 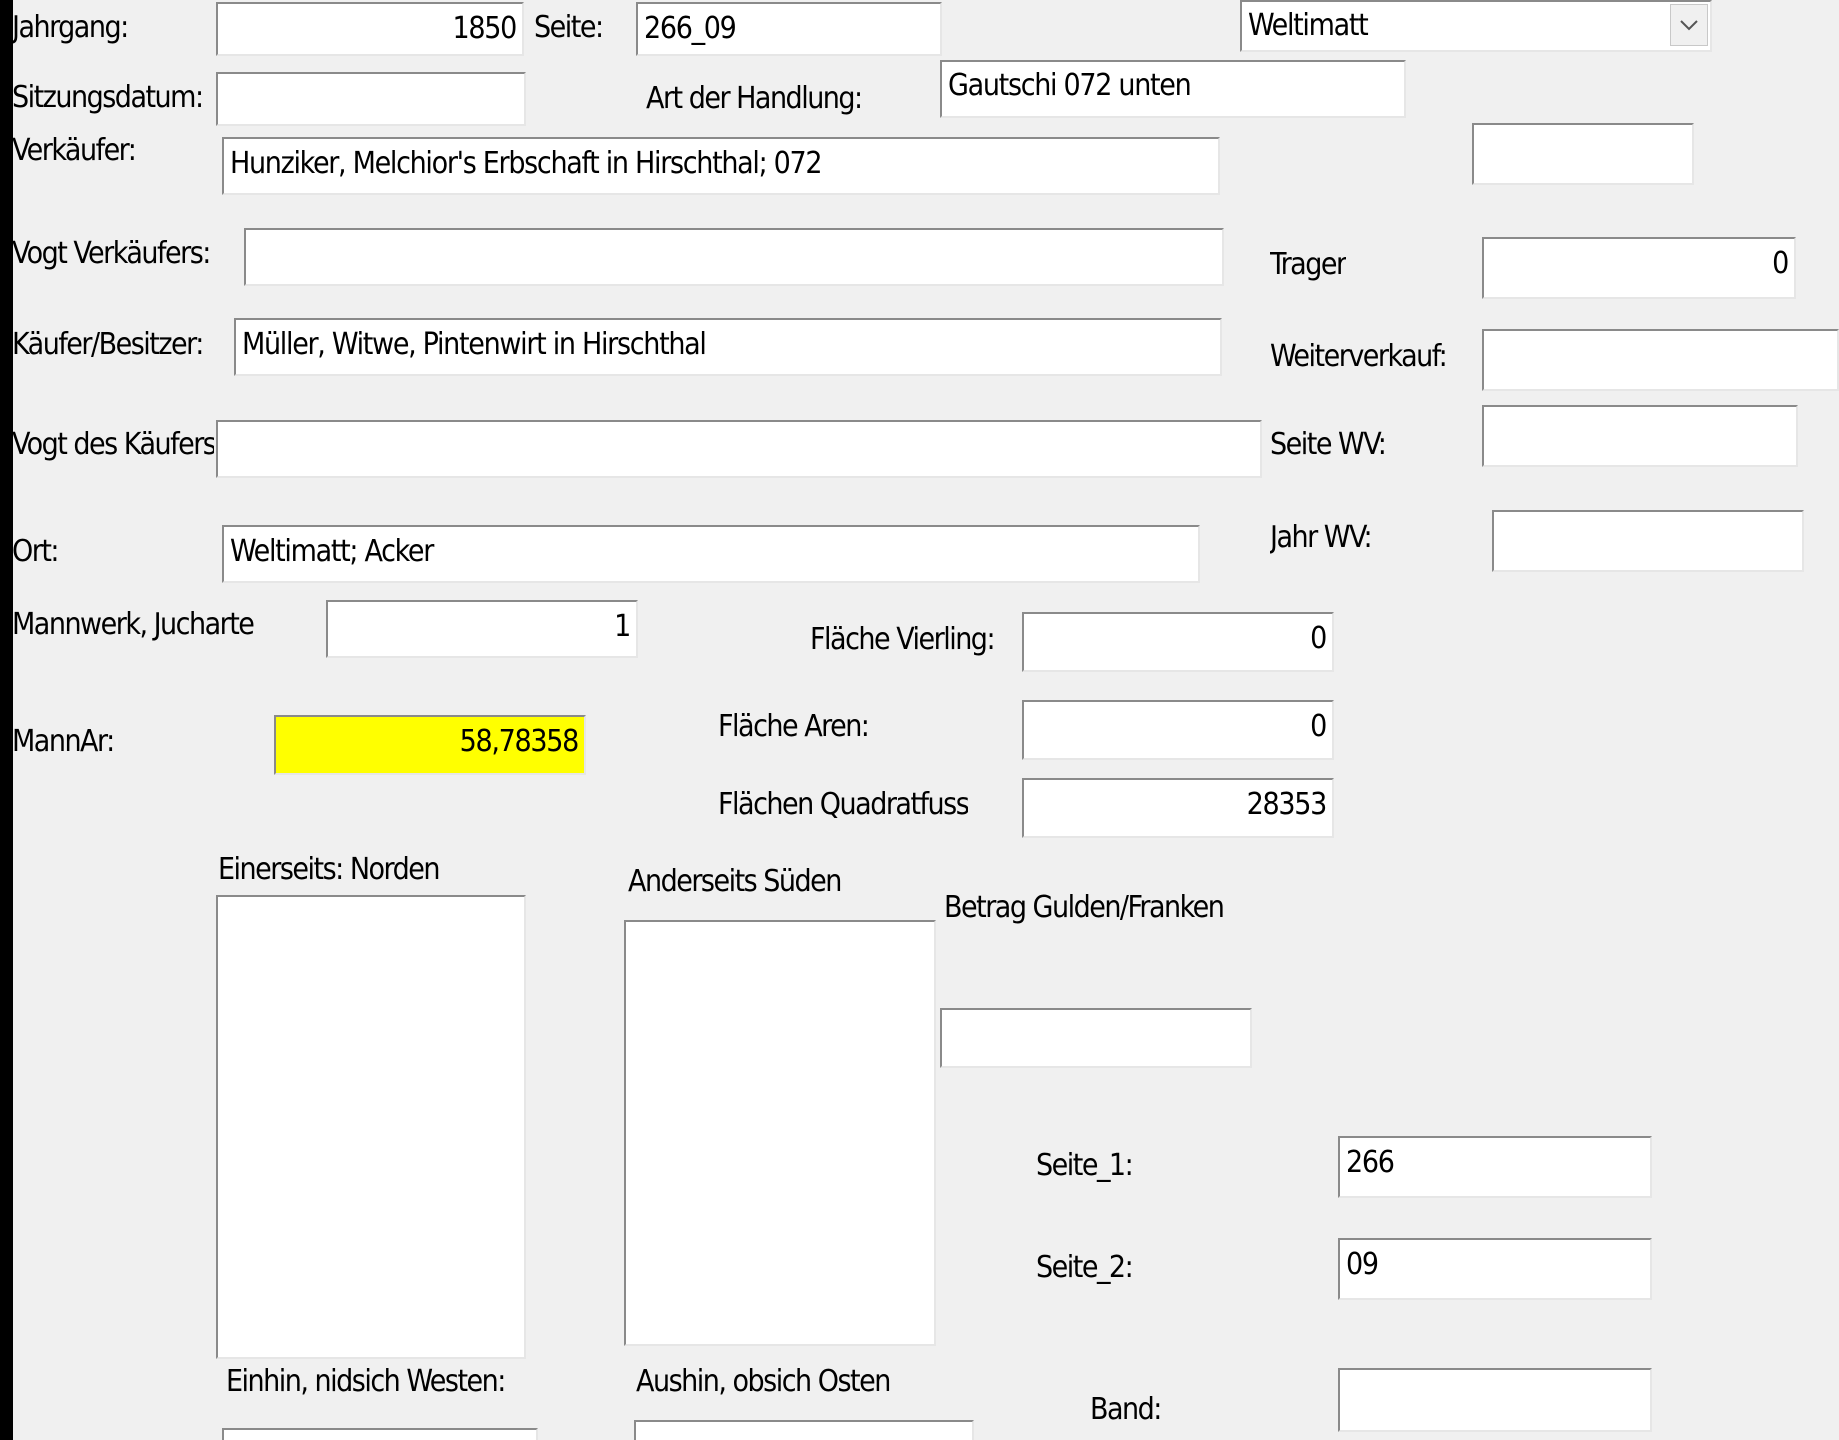 I want to click on einhin-westen-field, so click(x=380, y=1434).